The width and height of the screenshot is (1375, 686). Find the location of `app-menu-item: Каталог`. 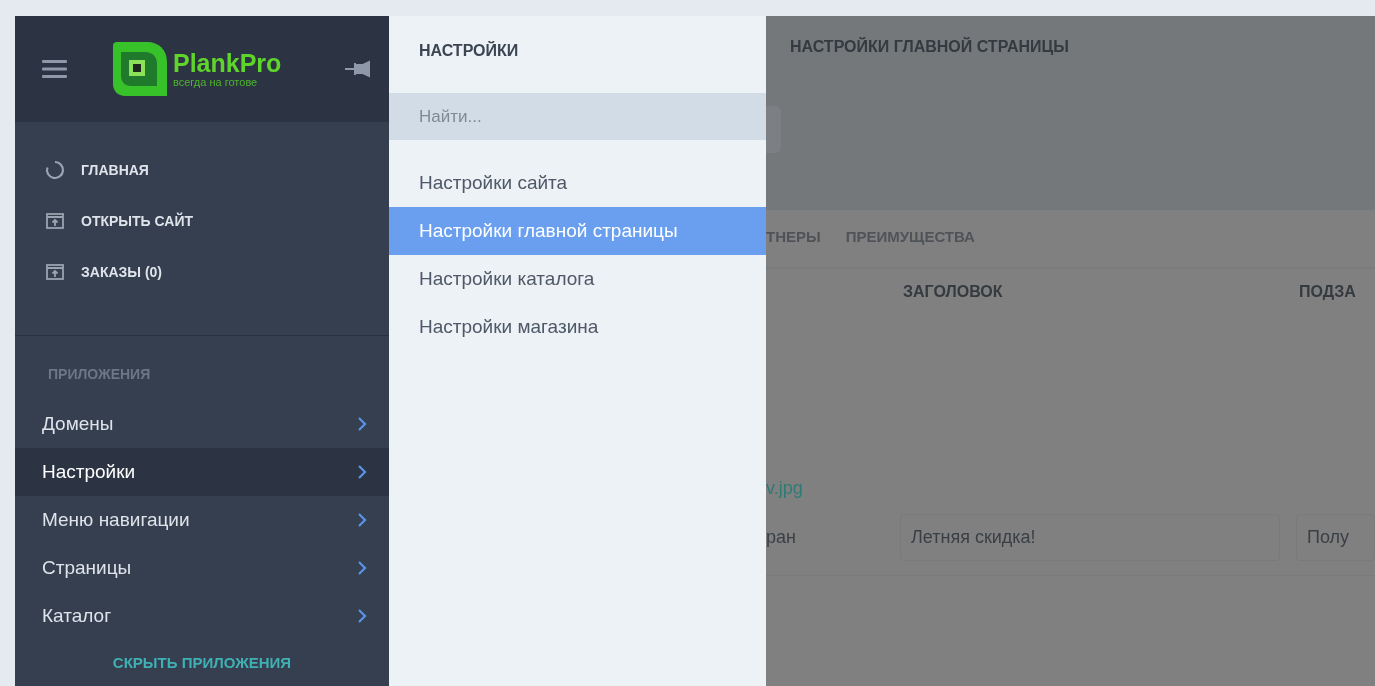

app-menu-item: Каталог is located at coordinates (202, 616).